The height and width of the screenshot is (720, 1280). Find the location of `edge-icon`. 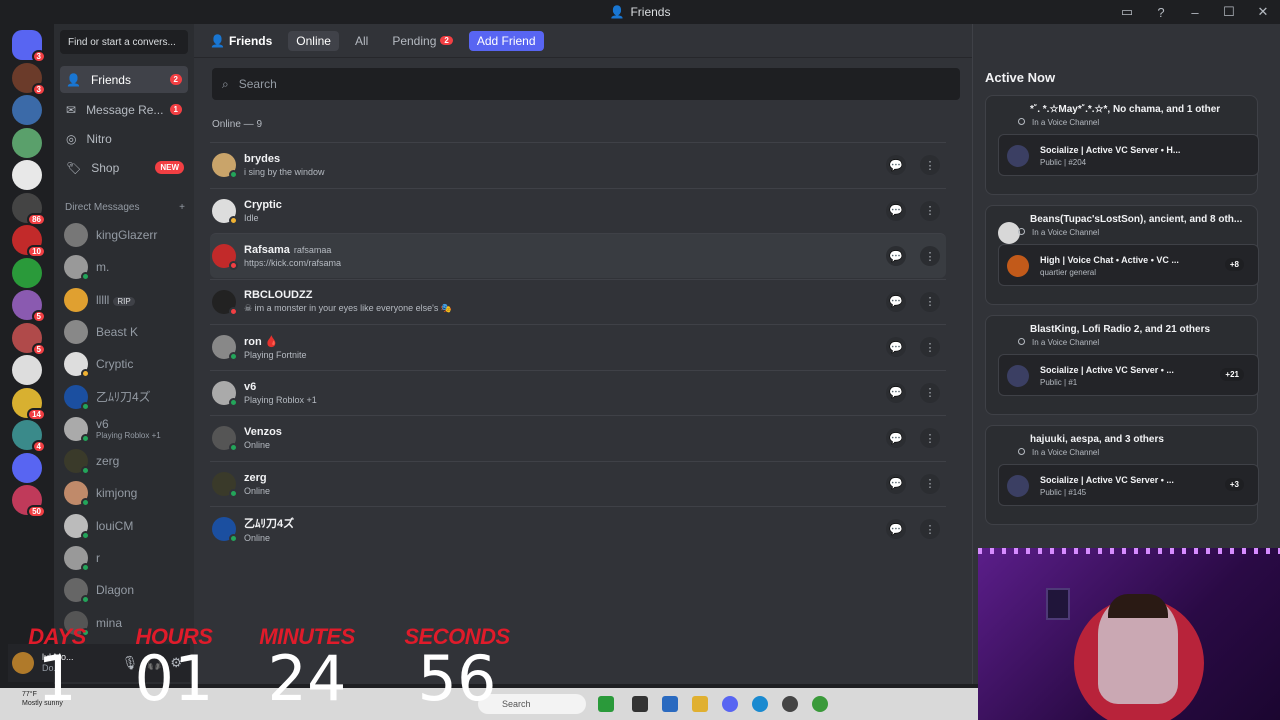

edge-icon is located at coordinates (760, 704).